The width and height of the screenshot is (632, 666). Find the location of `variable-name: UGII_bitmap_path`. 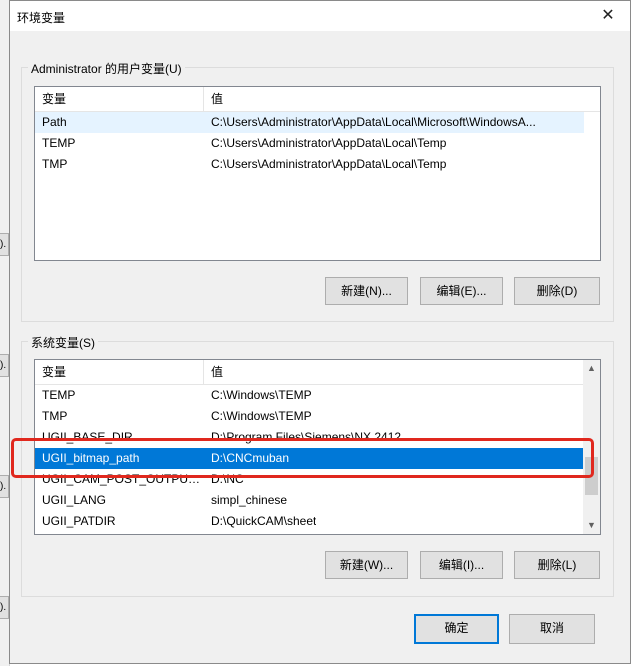

variable-name: UGII_bitmap_path is located at coordinates (91, 458).